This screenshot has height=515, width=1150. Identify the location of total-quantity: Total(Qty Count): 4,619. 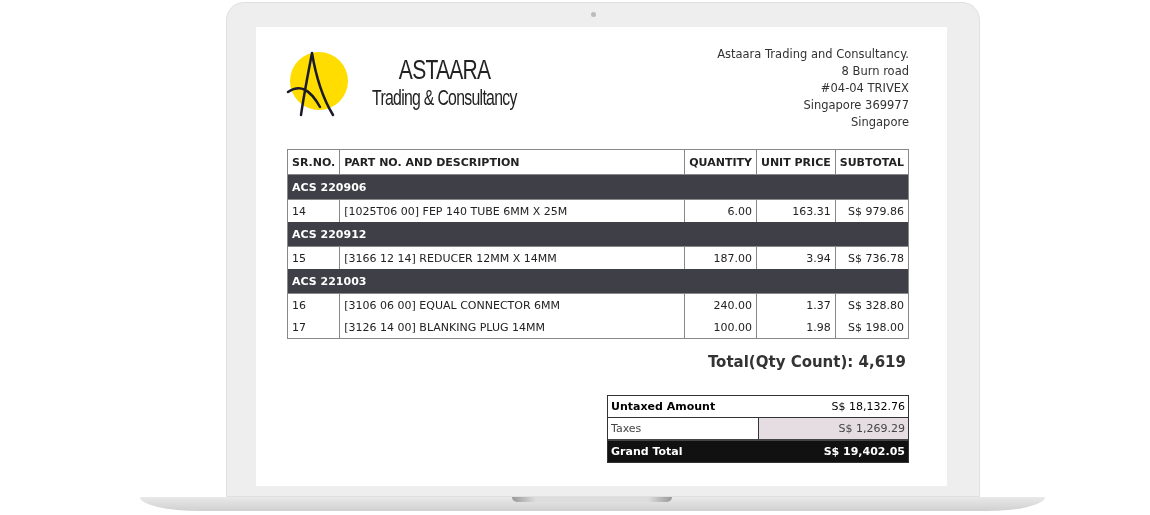
(806, 362).